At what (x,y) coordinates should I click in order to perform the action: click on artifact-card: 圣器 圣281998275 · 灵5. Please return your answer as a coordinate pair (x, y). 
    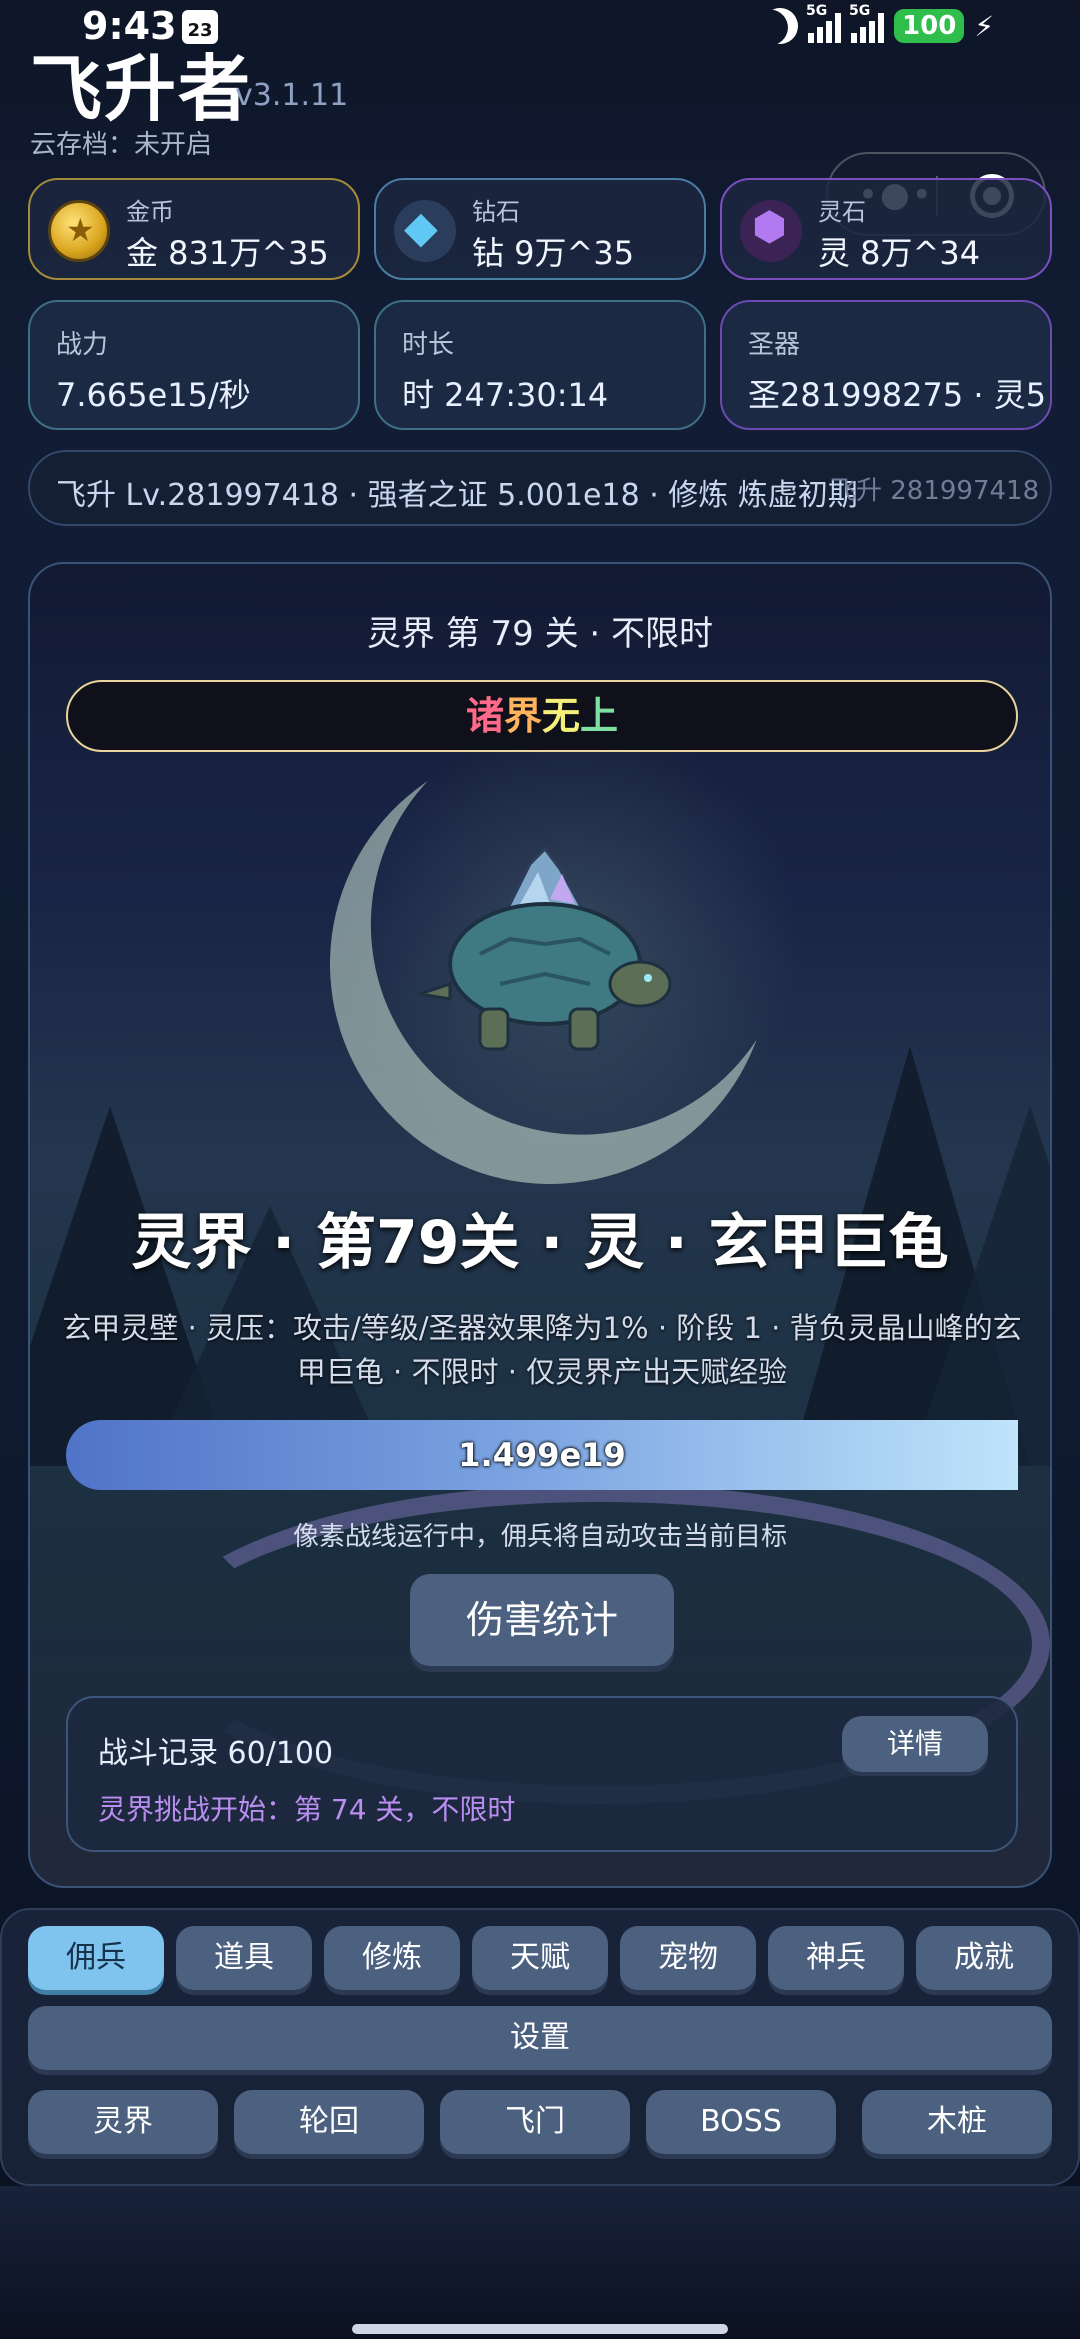
    Looking at the image, I should click on (886, 365).